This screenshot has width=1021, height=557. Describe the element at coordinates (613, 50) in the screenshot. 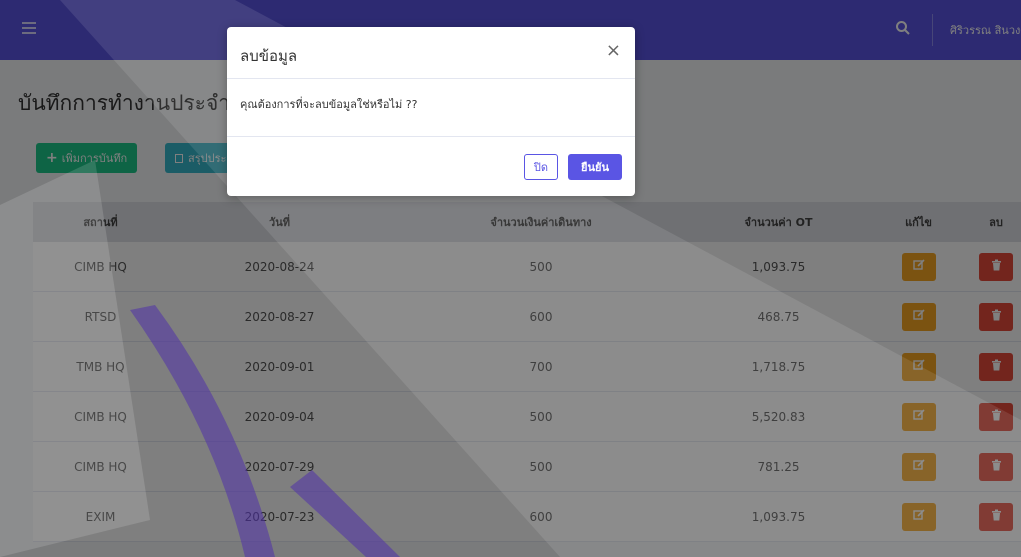

I see `close-icon: ×` at that location.